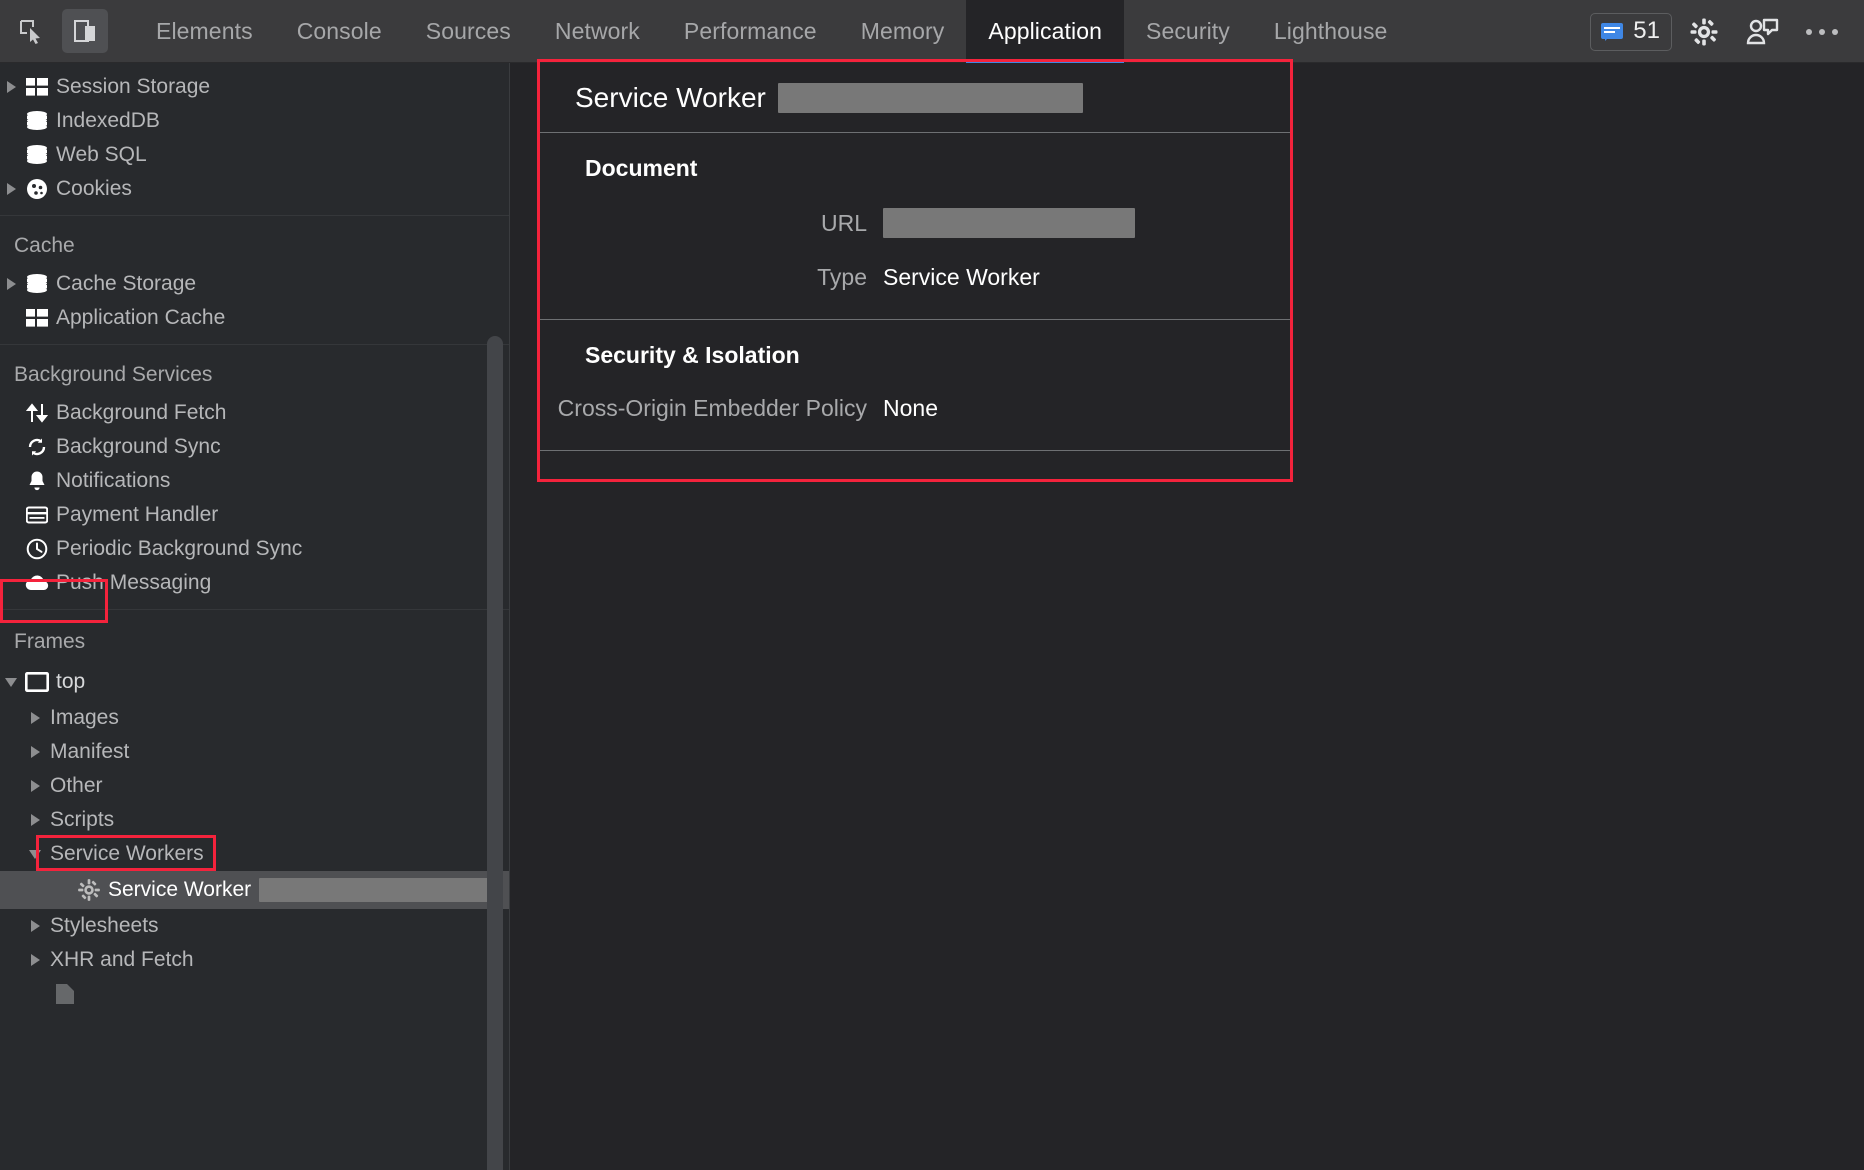  Describe the element at coordinates (597, 31) in the screenshot. I see `tab-network: Network` at that location.